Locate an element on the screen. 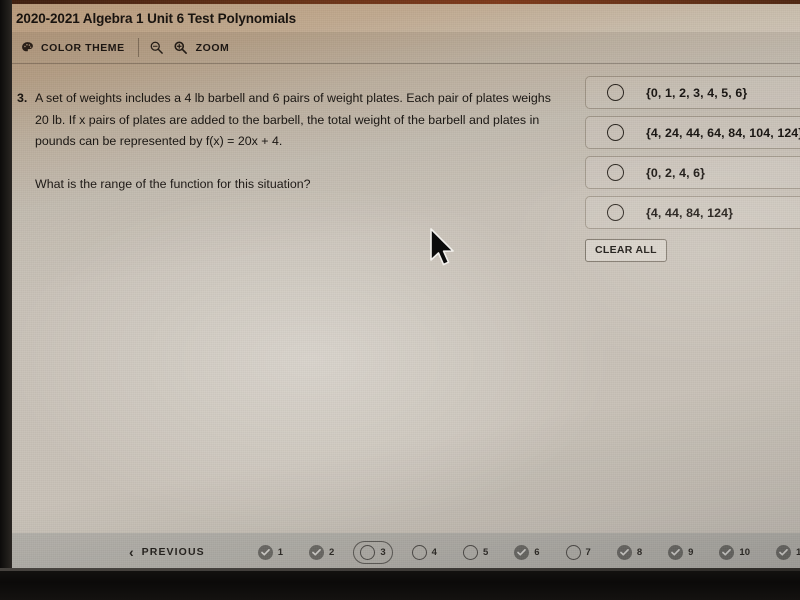 The height and width of the screenshot is (600, 800). color-theme-label: COLOR THEME is located at coordinates (83, 47).